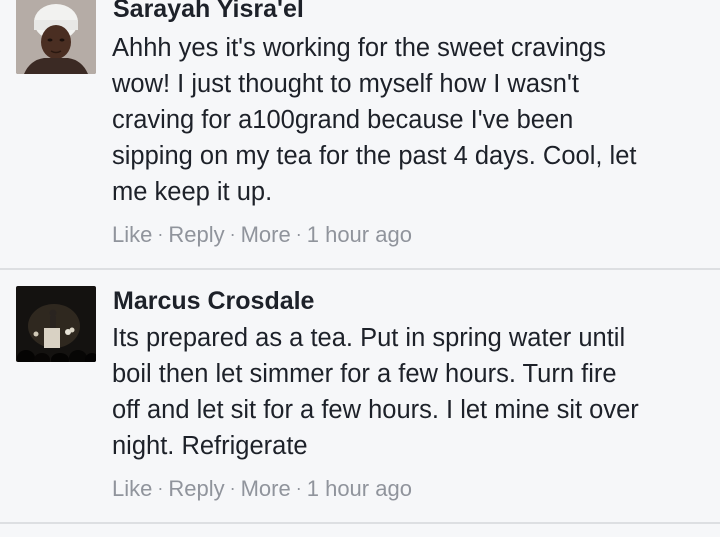 The image size is (720, 537). Describe the element at coordinates (360, 523) in the screenshot. I see `divider` at that location.